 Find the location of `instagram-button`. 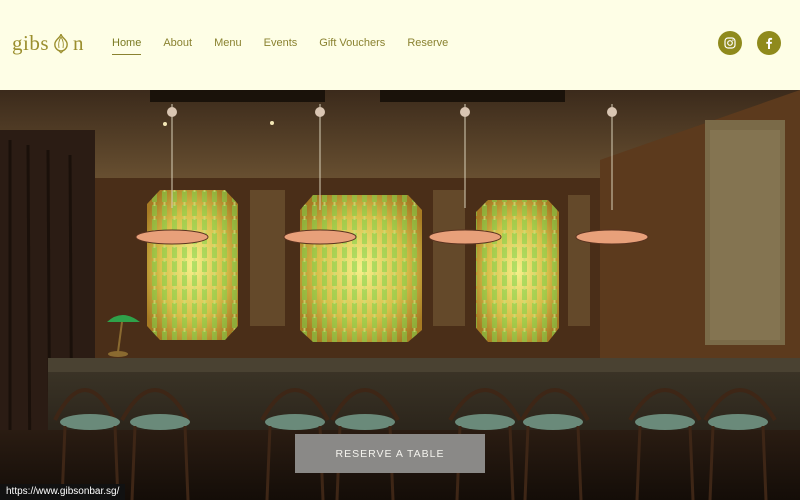

instagram-button is located at coordinates (730, 43).